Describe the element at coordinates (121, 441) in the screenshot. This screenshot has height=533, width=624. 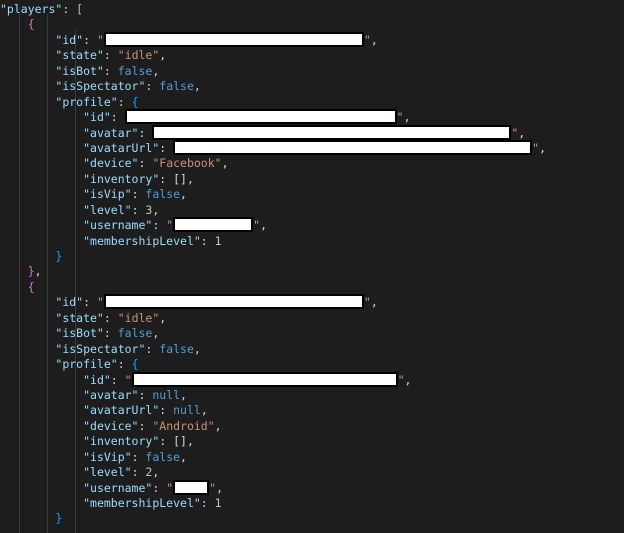
I see `token-key: "inventory"` at that location.